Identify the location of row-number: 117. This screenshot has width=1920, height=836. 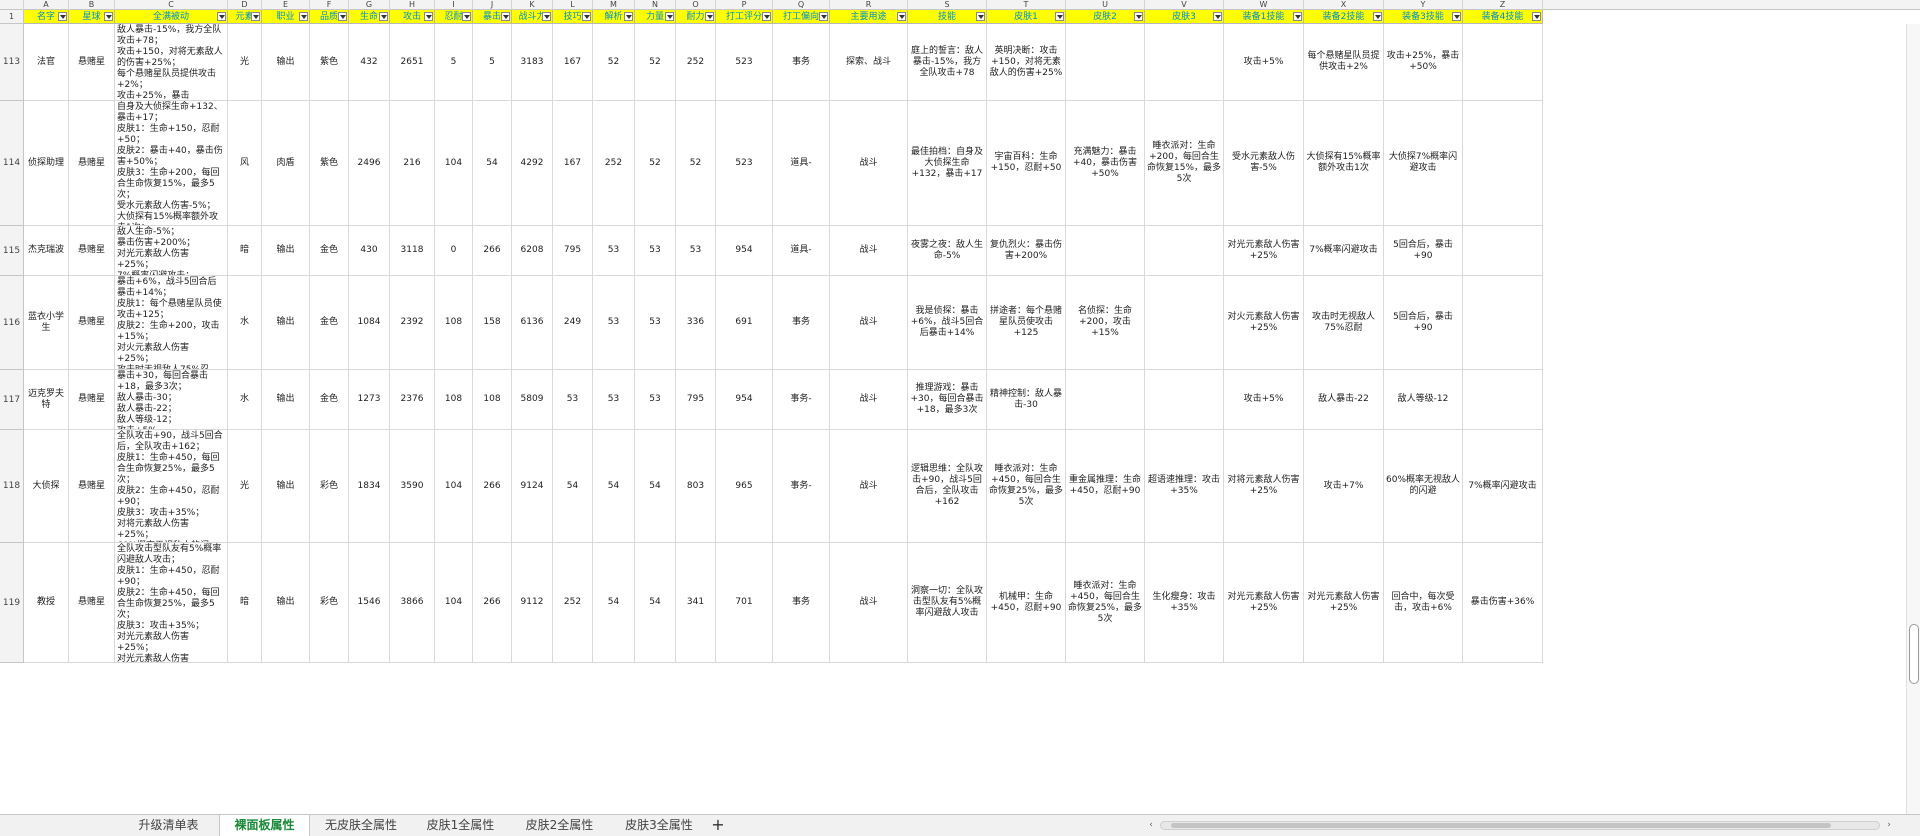
(12, 400).